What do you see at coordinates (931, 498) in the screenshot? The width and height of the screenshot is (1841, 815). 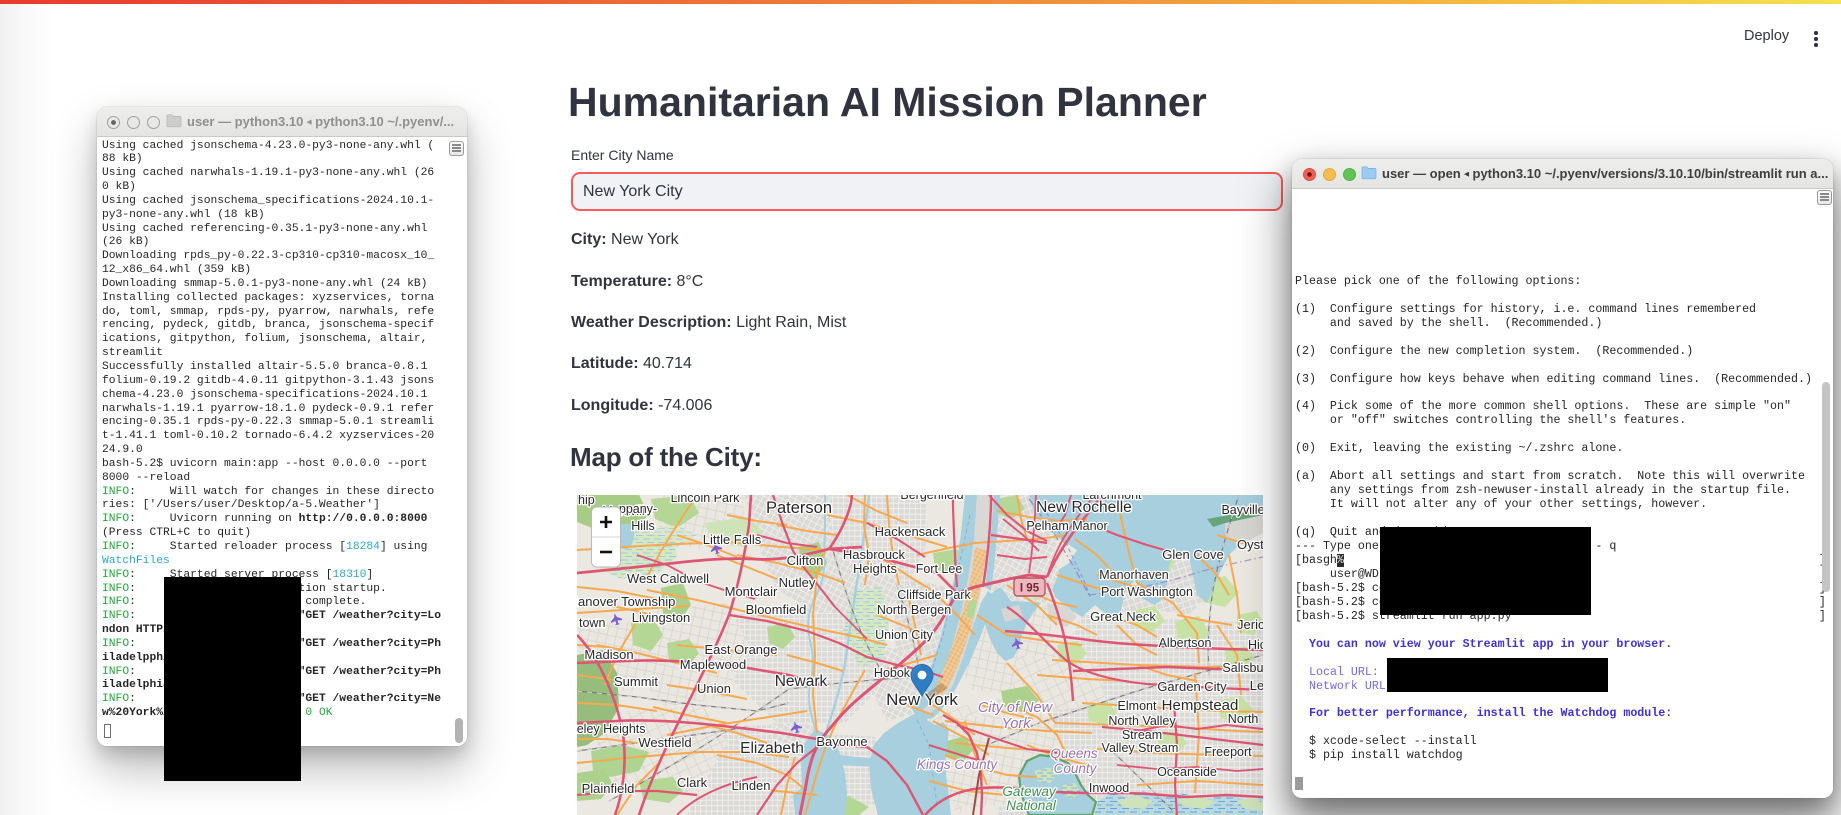 I see `svg-text: Bergenfield` at bounding box center [931, 498].